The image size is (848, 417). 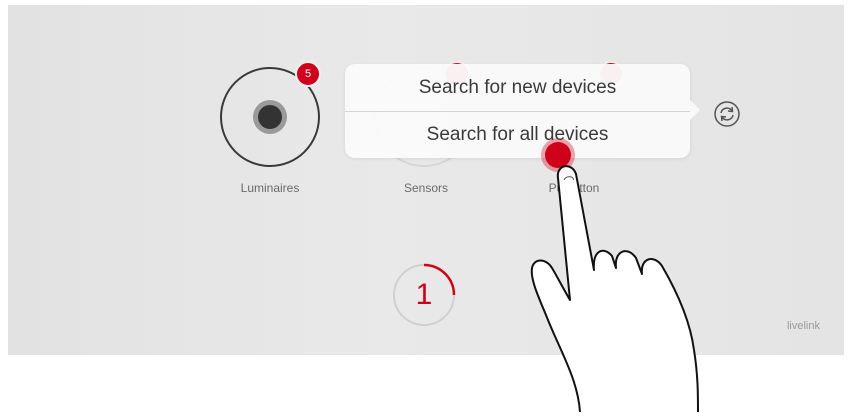 I want to click on pointing-hand-icon, so click(x=614, y=289).